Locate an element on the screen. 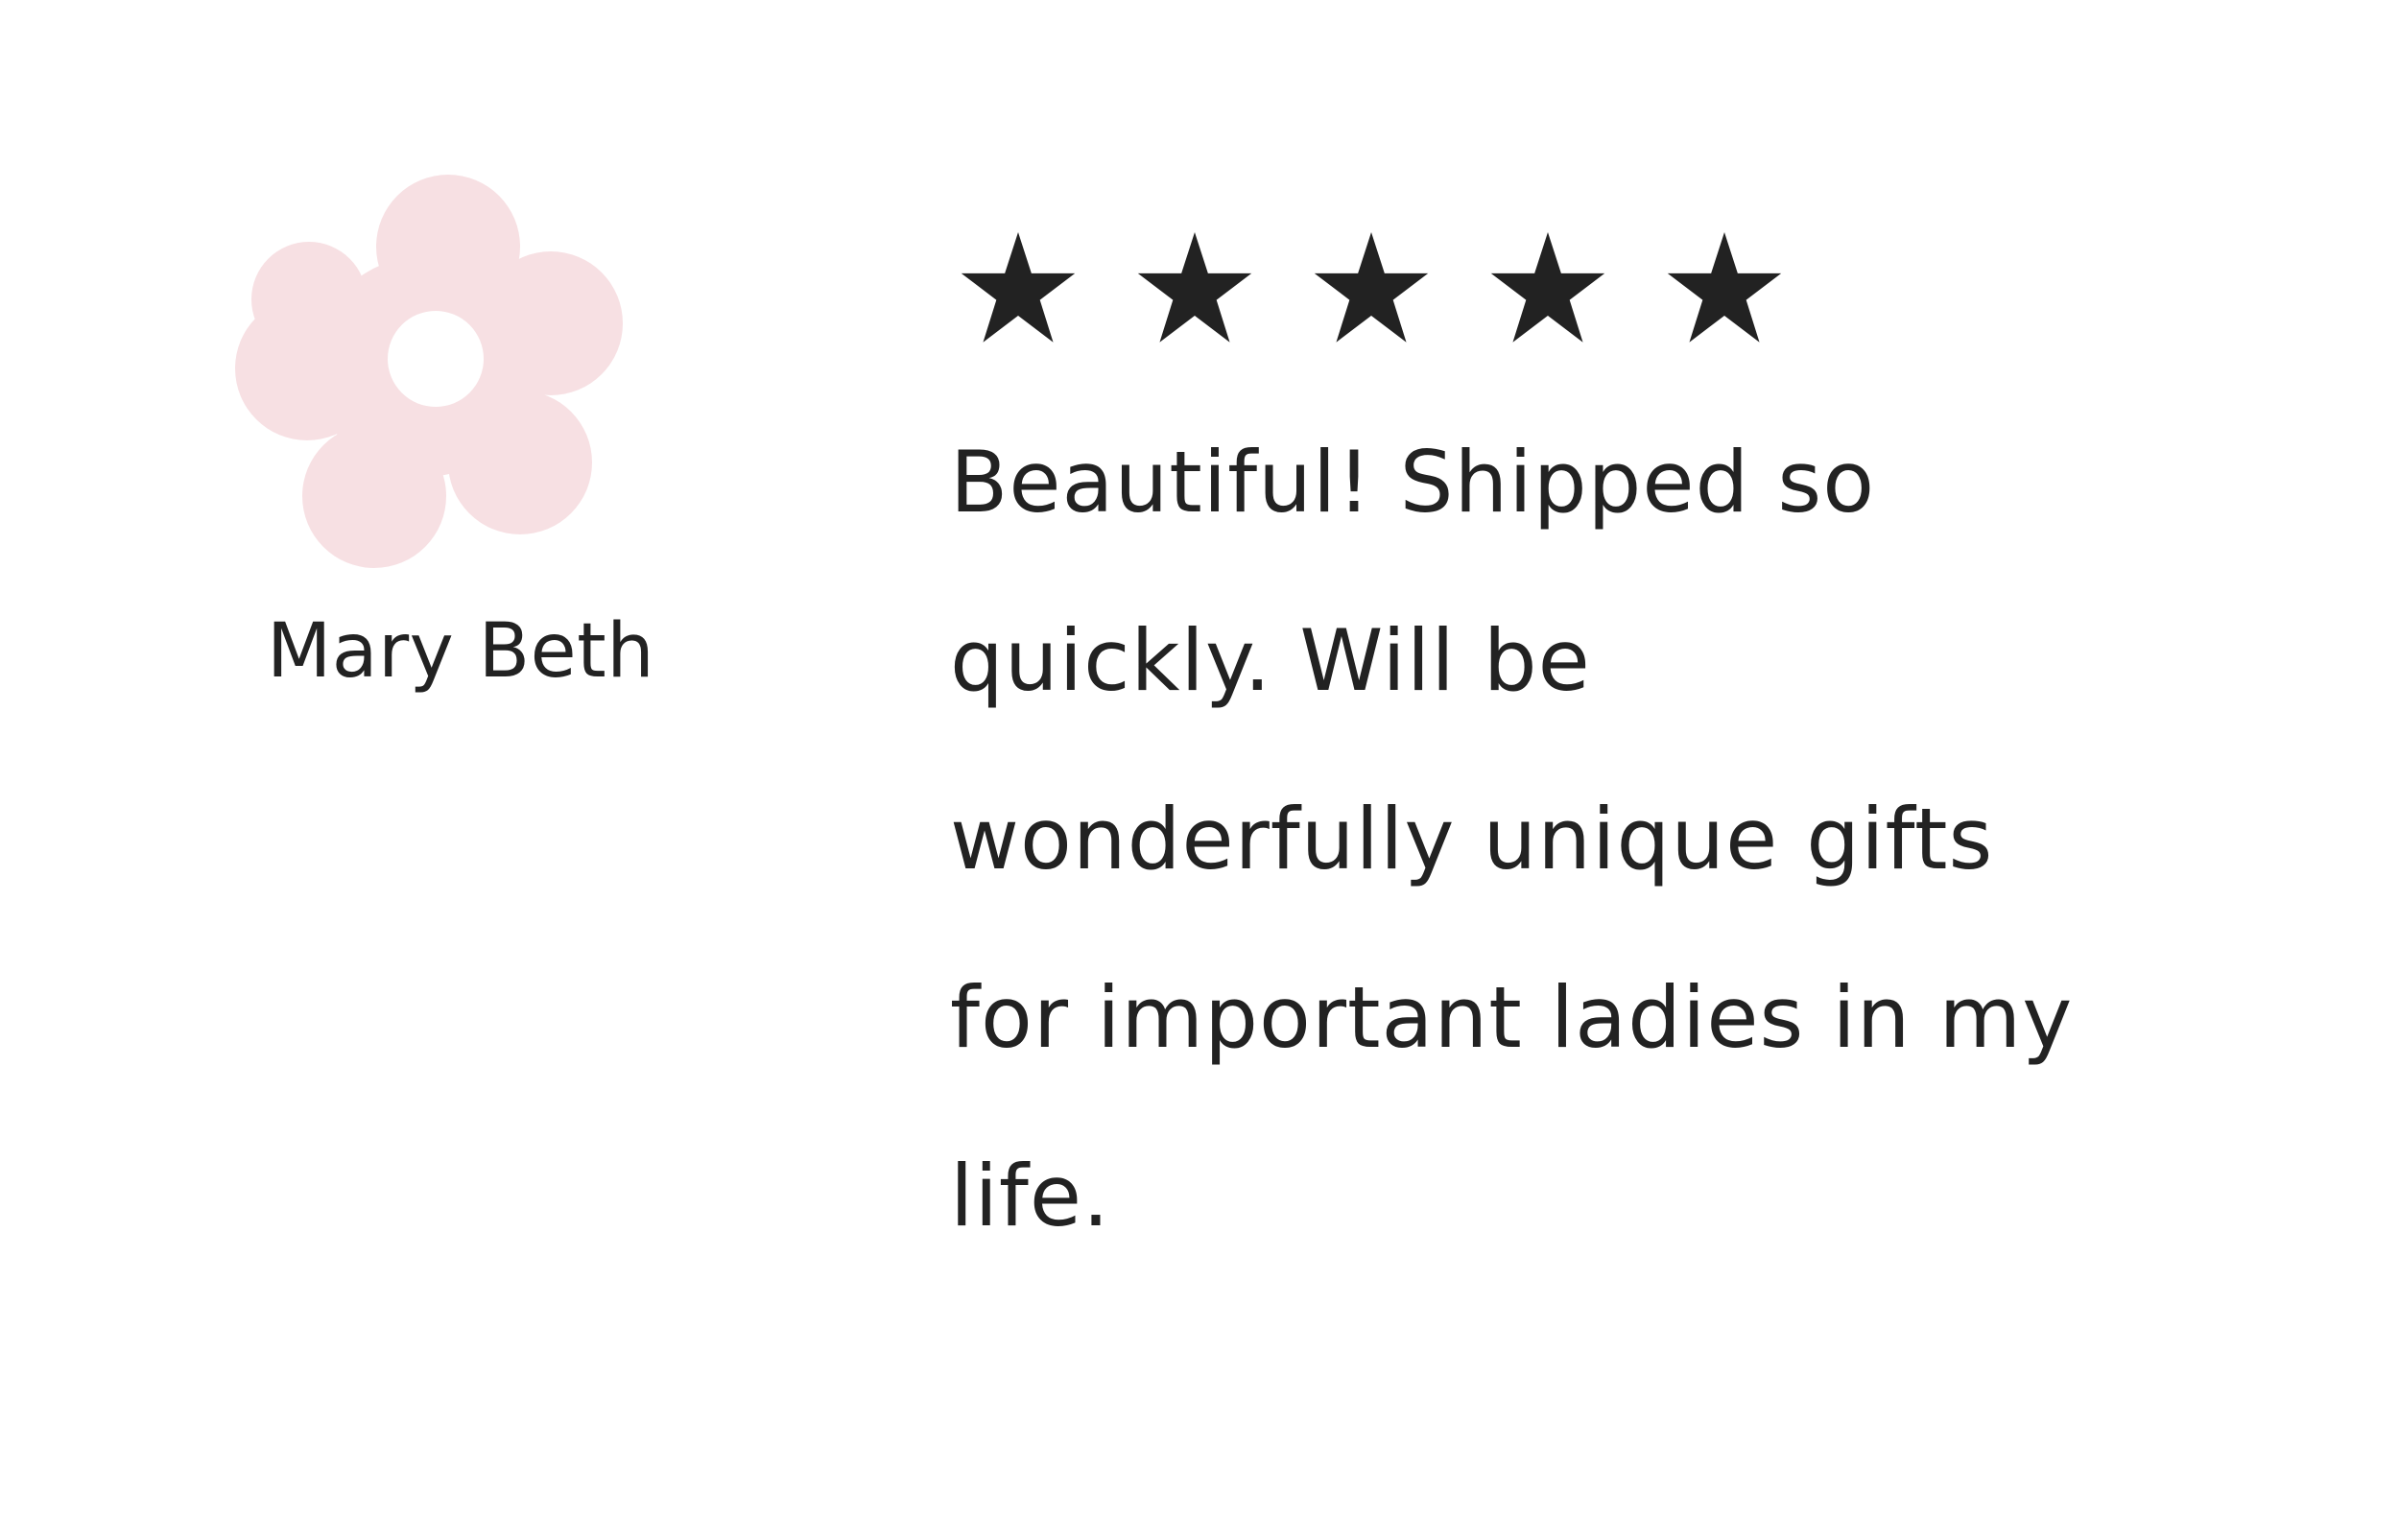 The image size is (2399, 1540). reviewer-name: Mary Beth is located at coordinates (460, 651).